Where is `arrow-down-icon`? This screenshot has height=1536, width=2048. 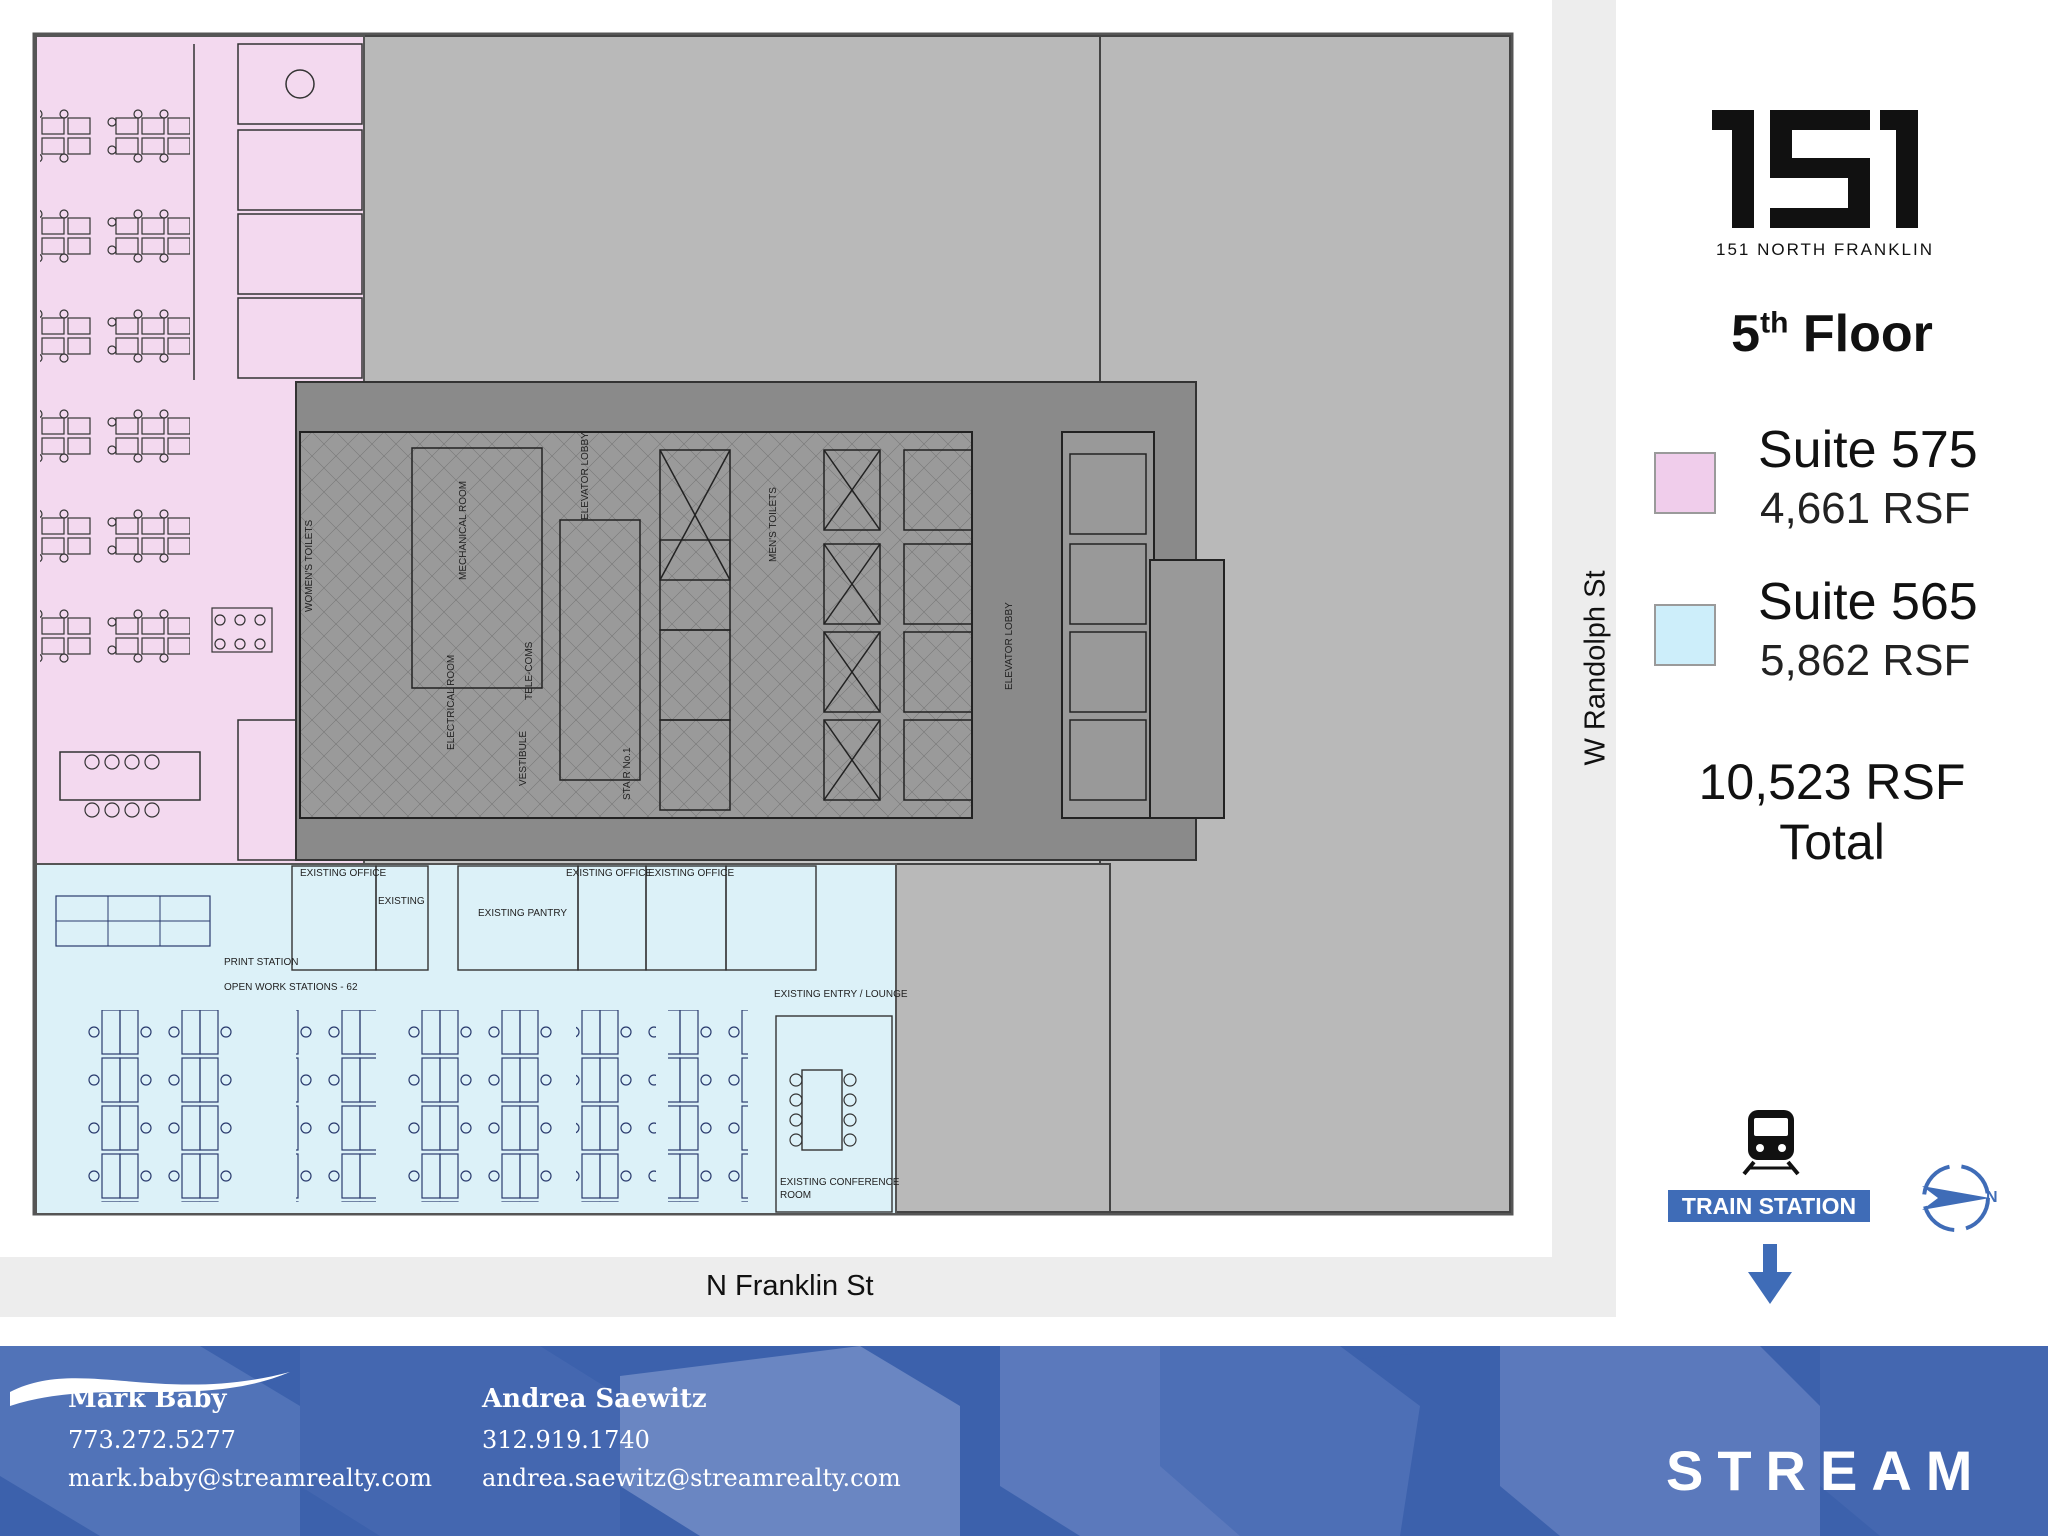 arrow-down-icon is located at coordinates (1770, 1274).